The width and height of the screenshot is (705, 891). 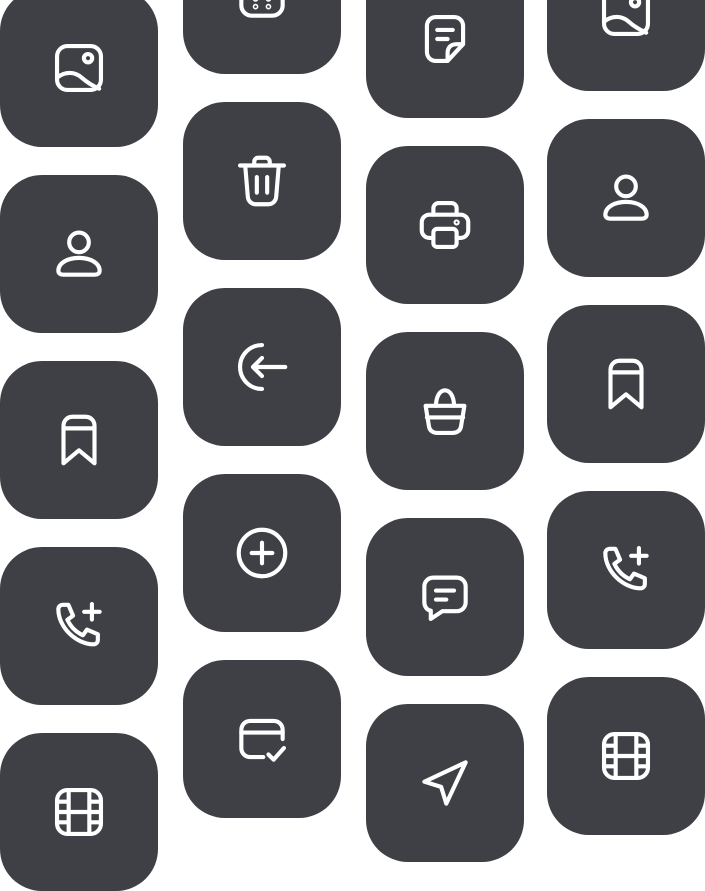 What do you see at coordinates (445, 39) in the screenshot?
I see `document-icon` at bounding box center [445, 39].